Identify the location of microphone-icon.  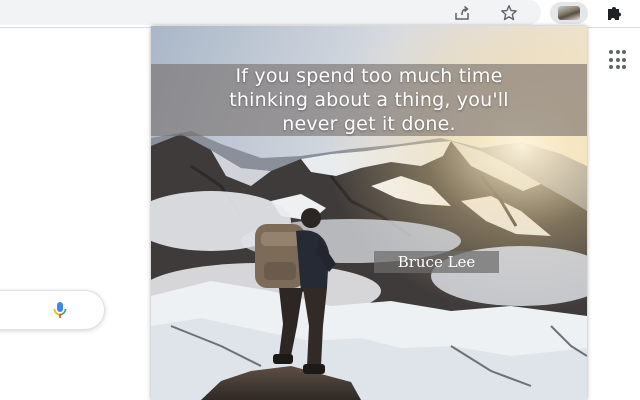
(60, 310).